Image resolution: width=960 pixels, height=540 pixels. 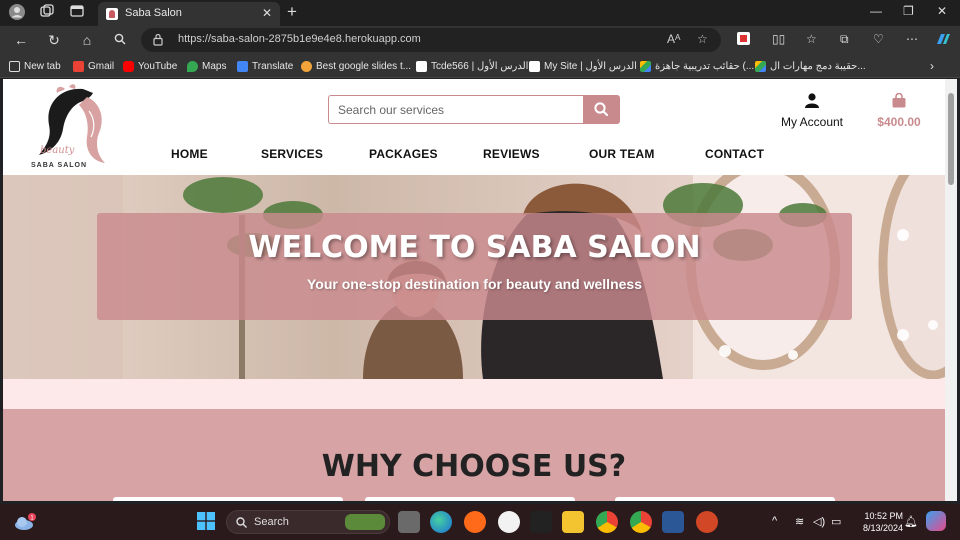 What do you see at coordinates (541, 522) in the screenshot?
I see `app-dark-icon` at bounding box center [541, 522].